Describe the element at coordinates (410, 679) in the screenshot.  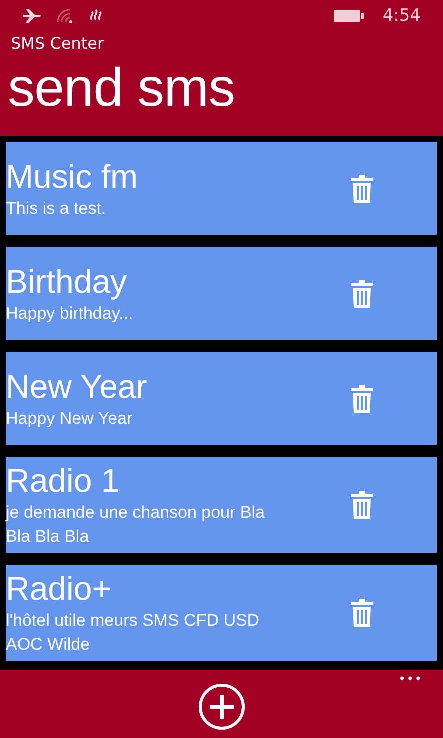
I see `more-button: •••` at that location.